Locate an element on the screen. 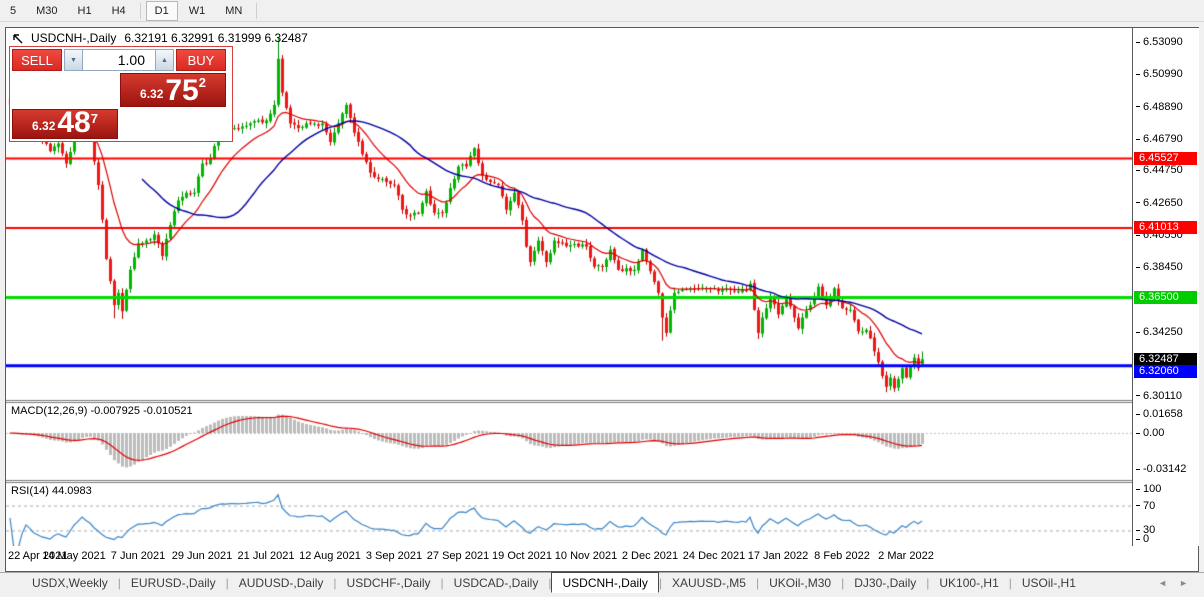 The width and height of the screenshot is (1204, 597). volume-increase-button: ▲ is located at coordinates (164, 60).